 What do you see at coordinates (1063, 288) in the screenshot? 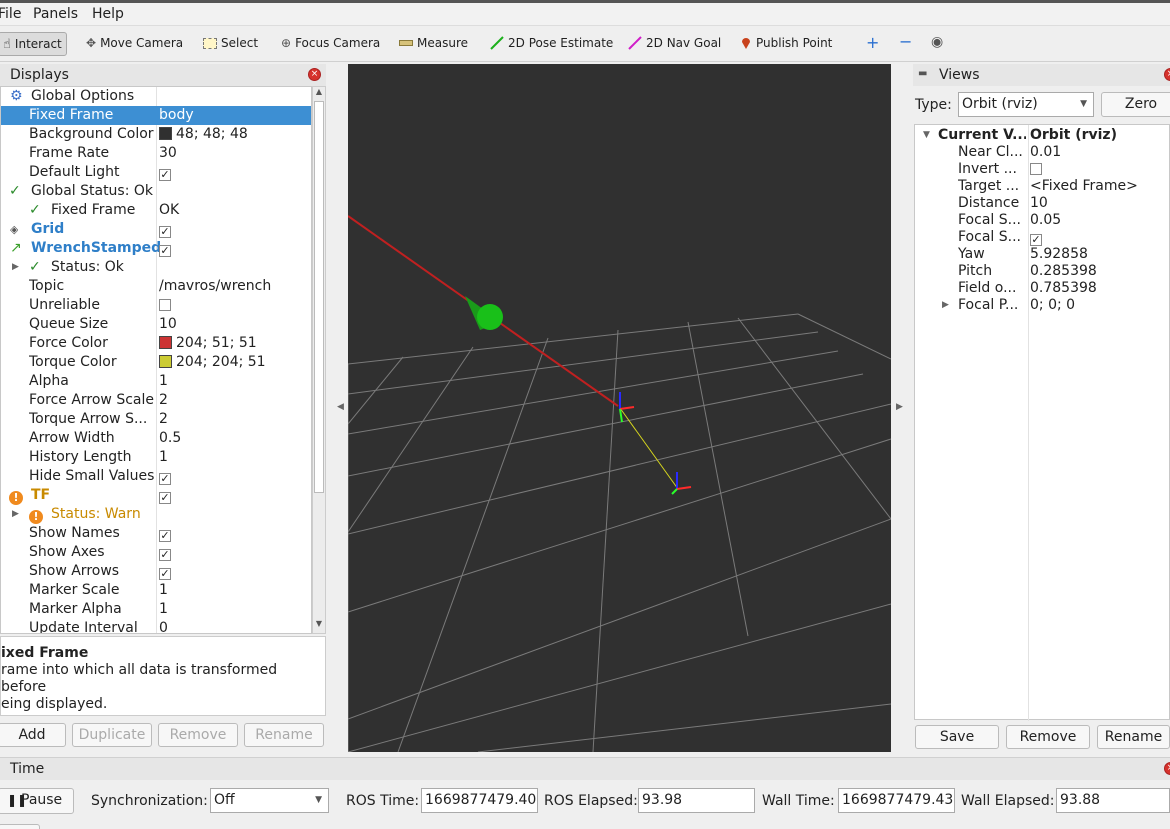
I see `row-value: 0.785398` at bounding box center [1063, 288].